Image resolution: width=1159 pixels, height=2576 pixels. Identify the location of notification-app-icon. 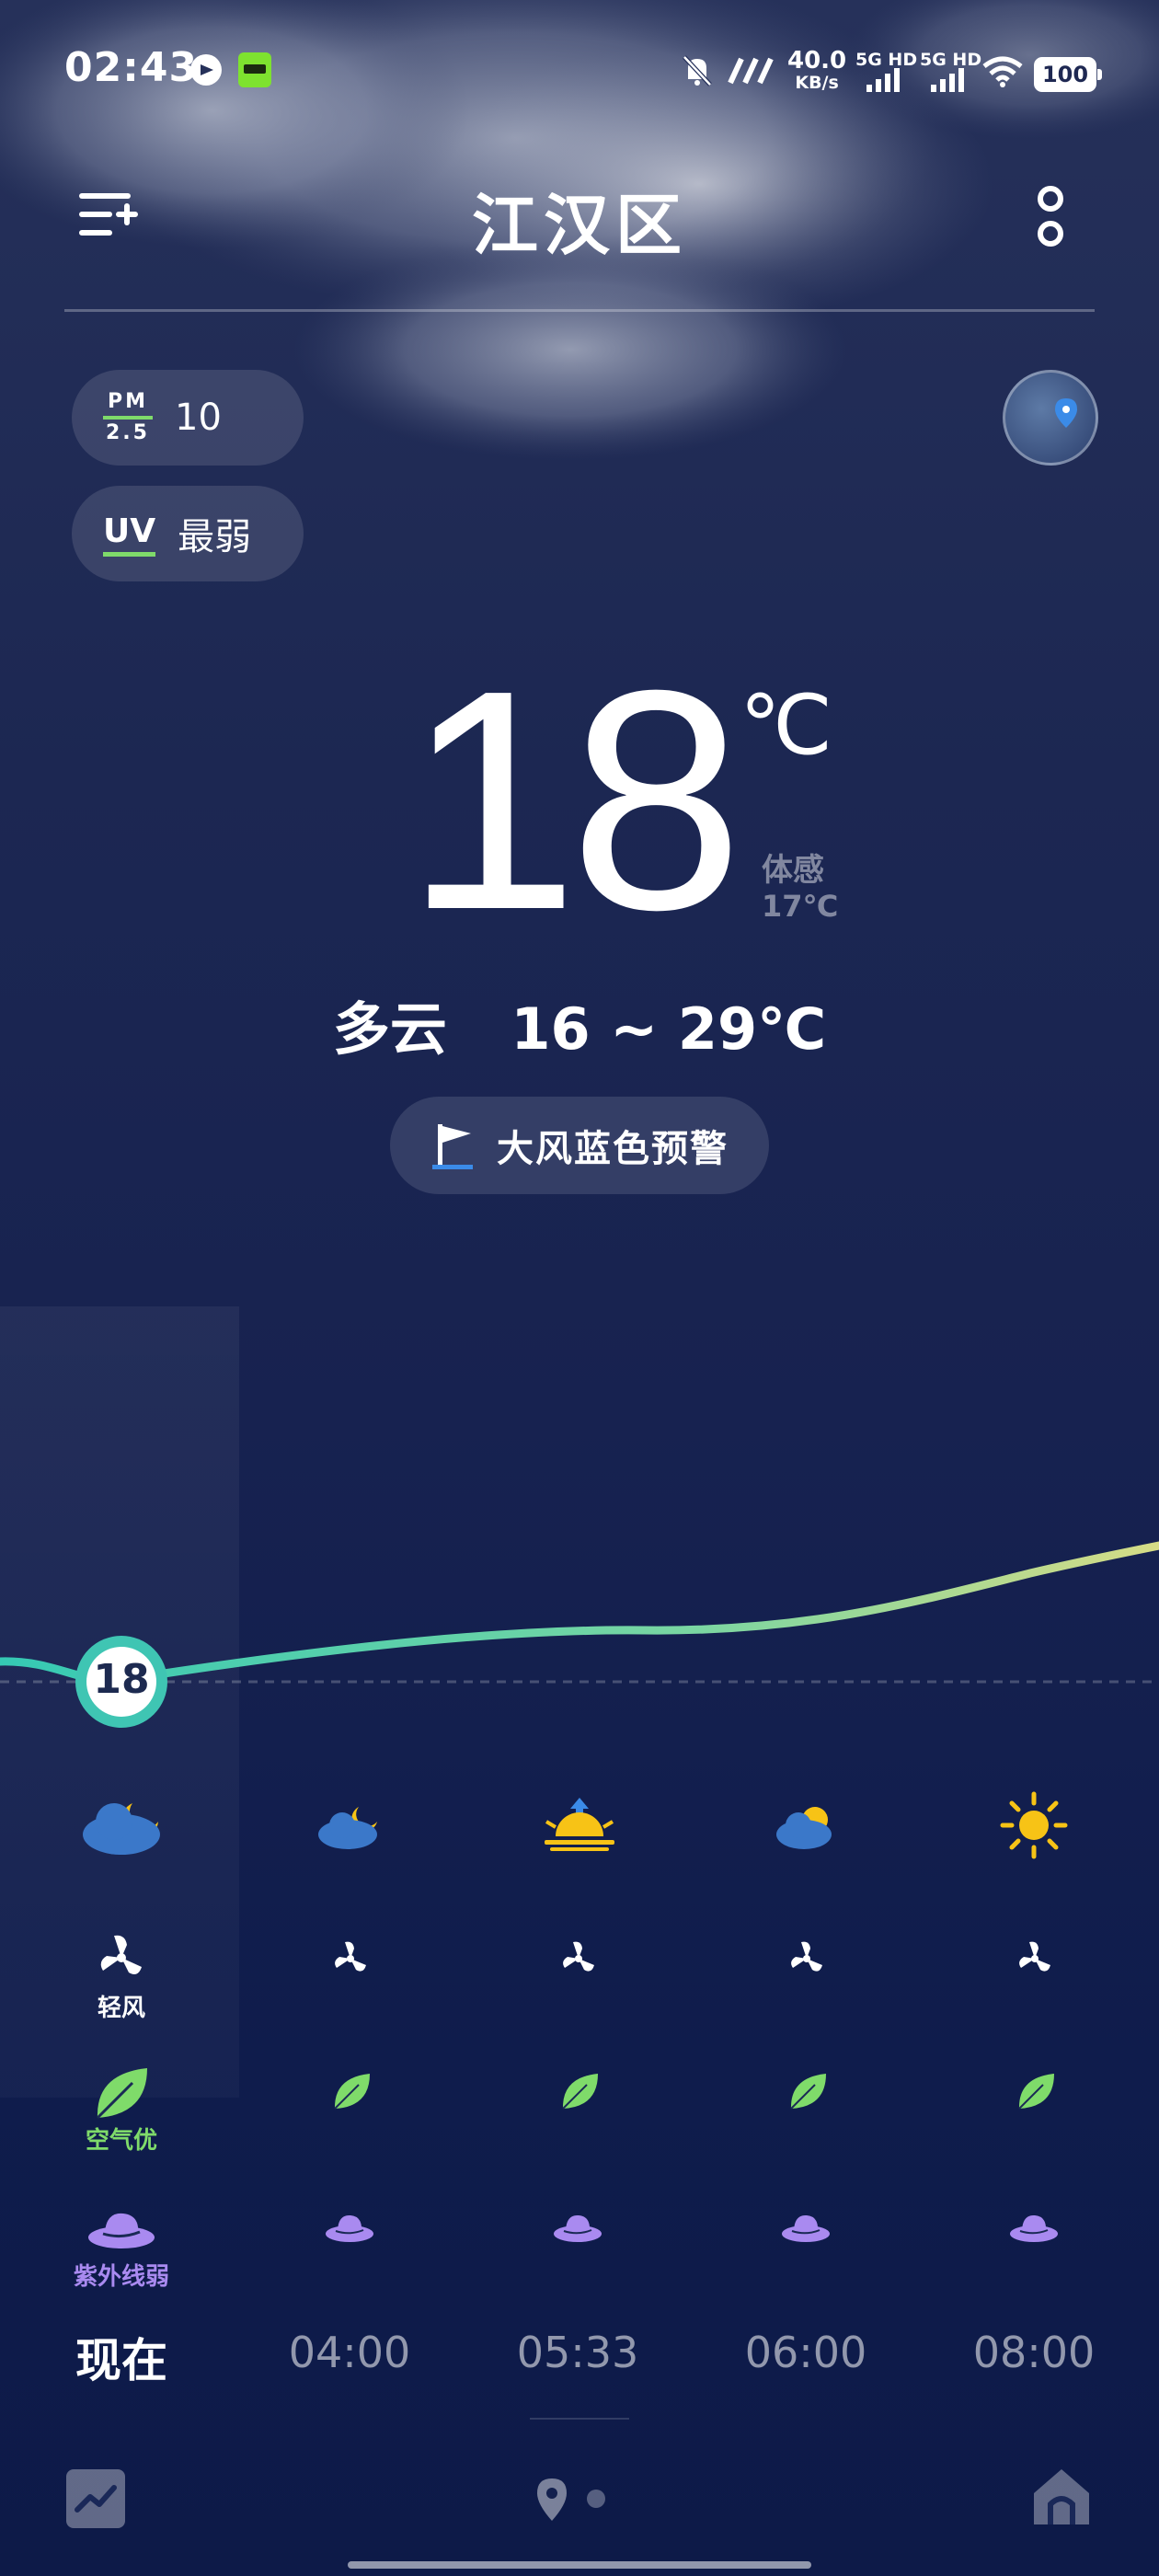
(206, 70).